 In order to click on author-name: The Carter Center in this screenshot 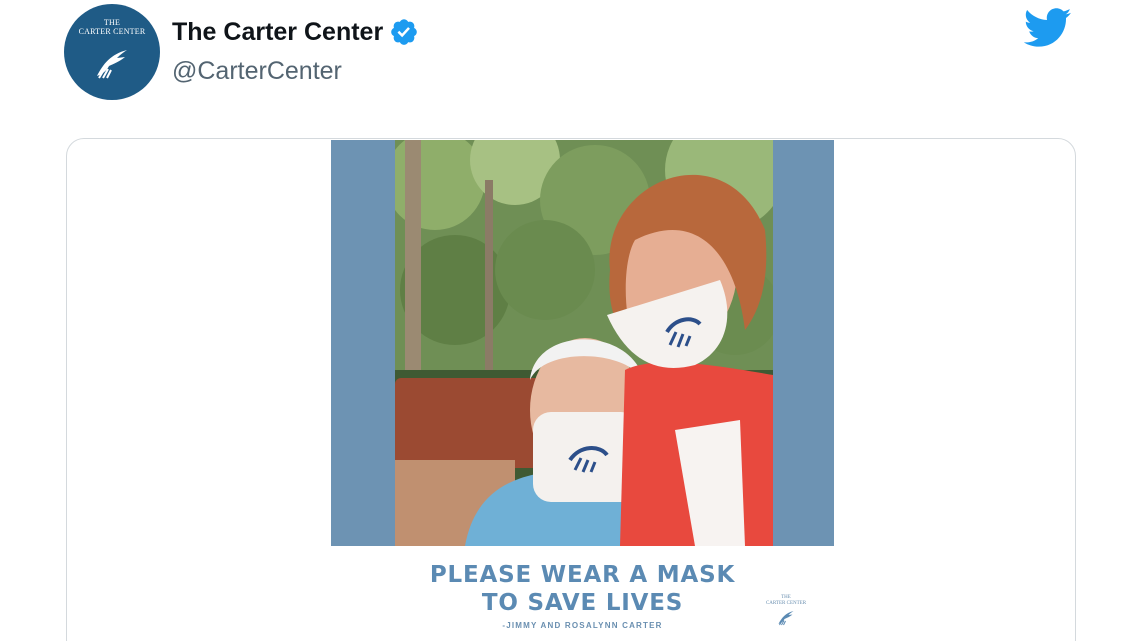, I will do `click(295, 32)`.